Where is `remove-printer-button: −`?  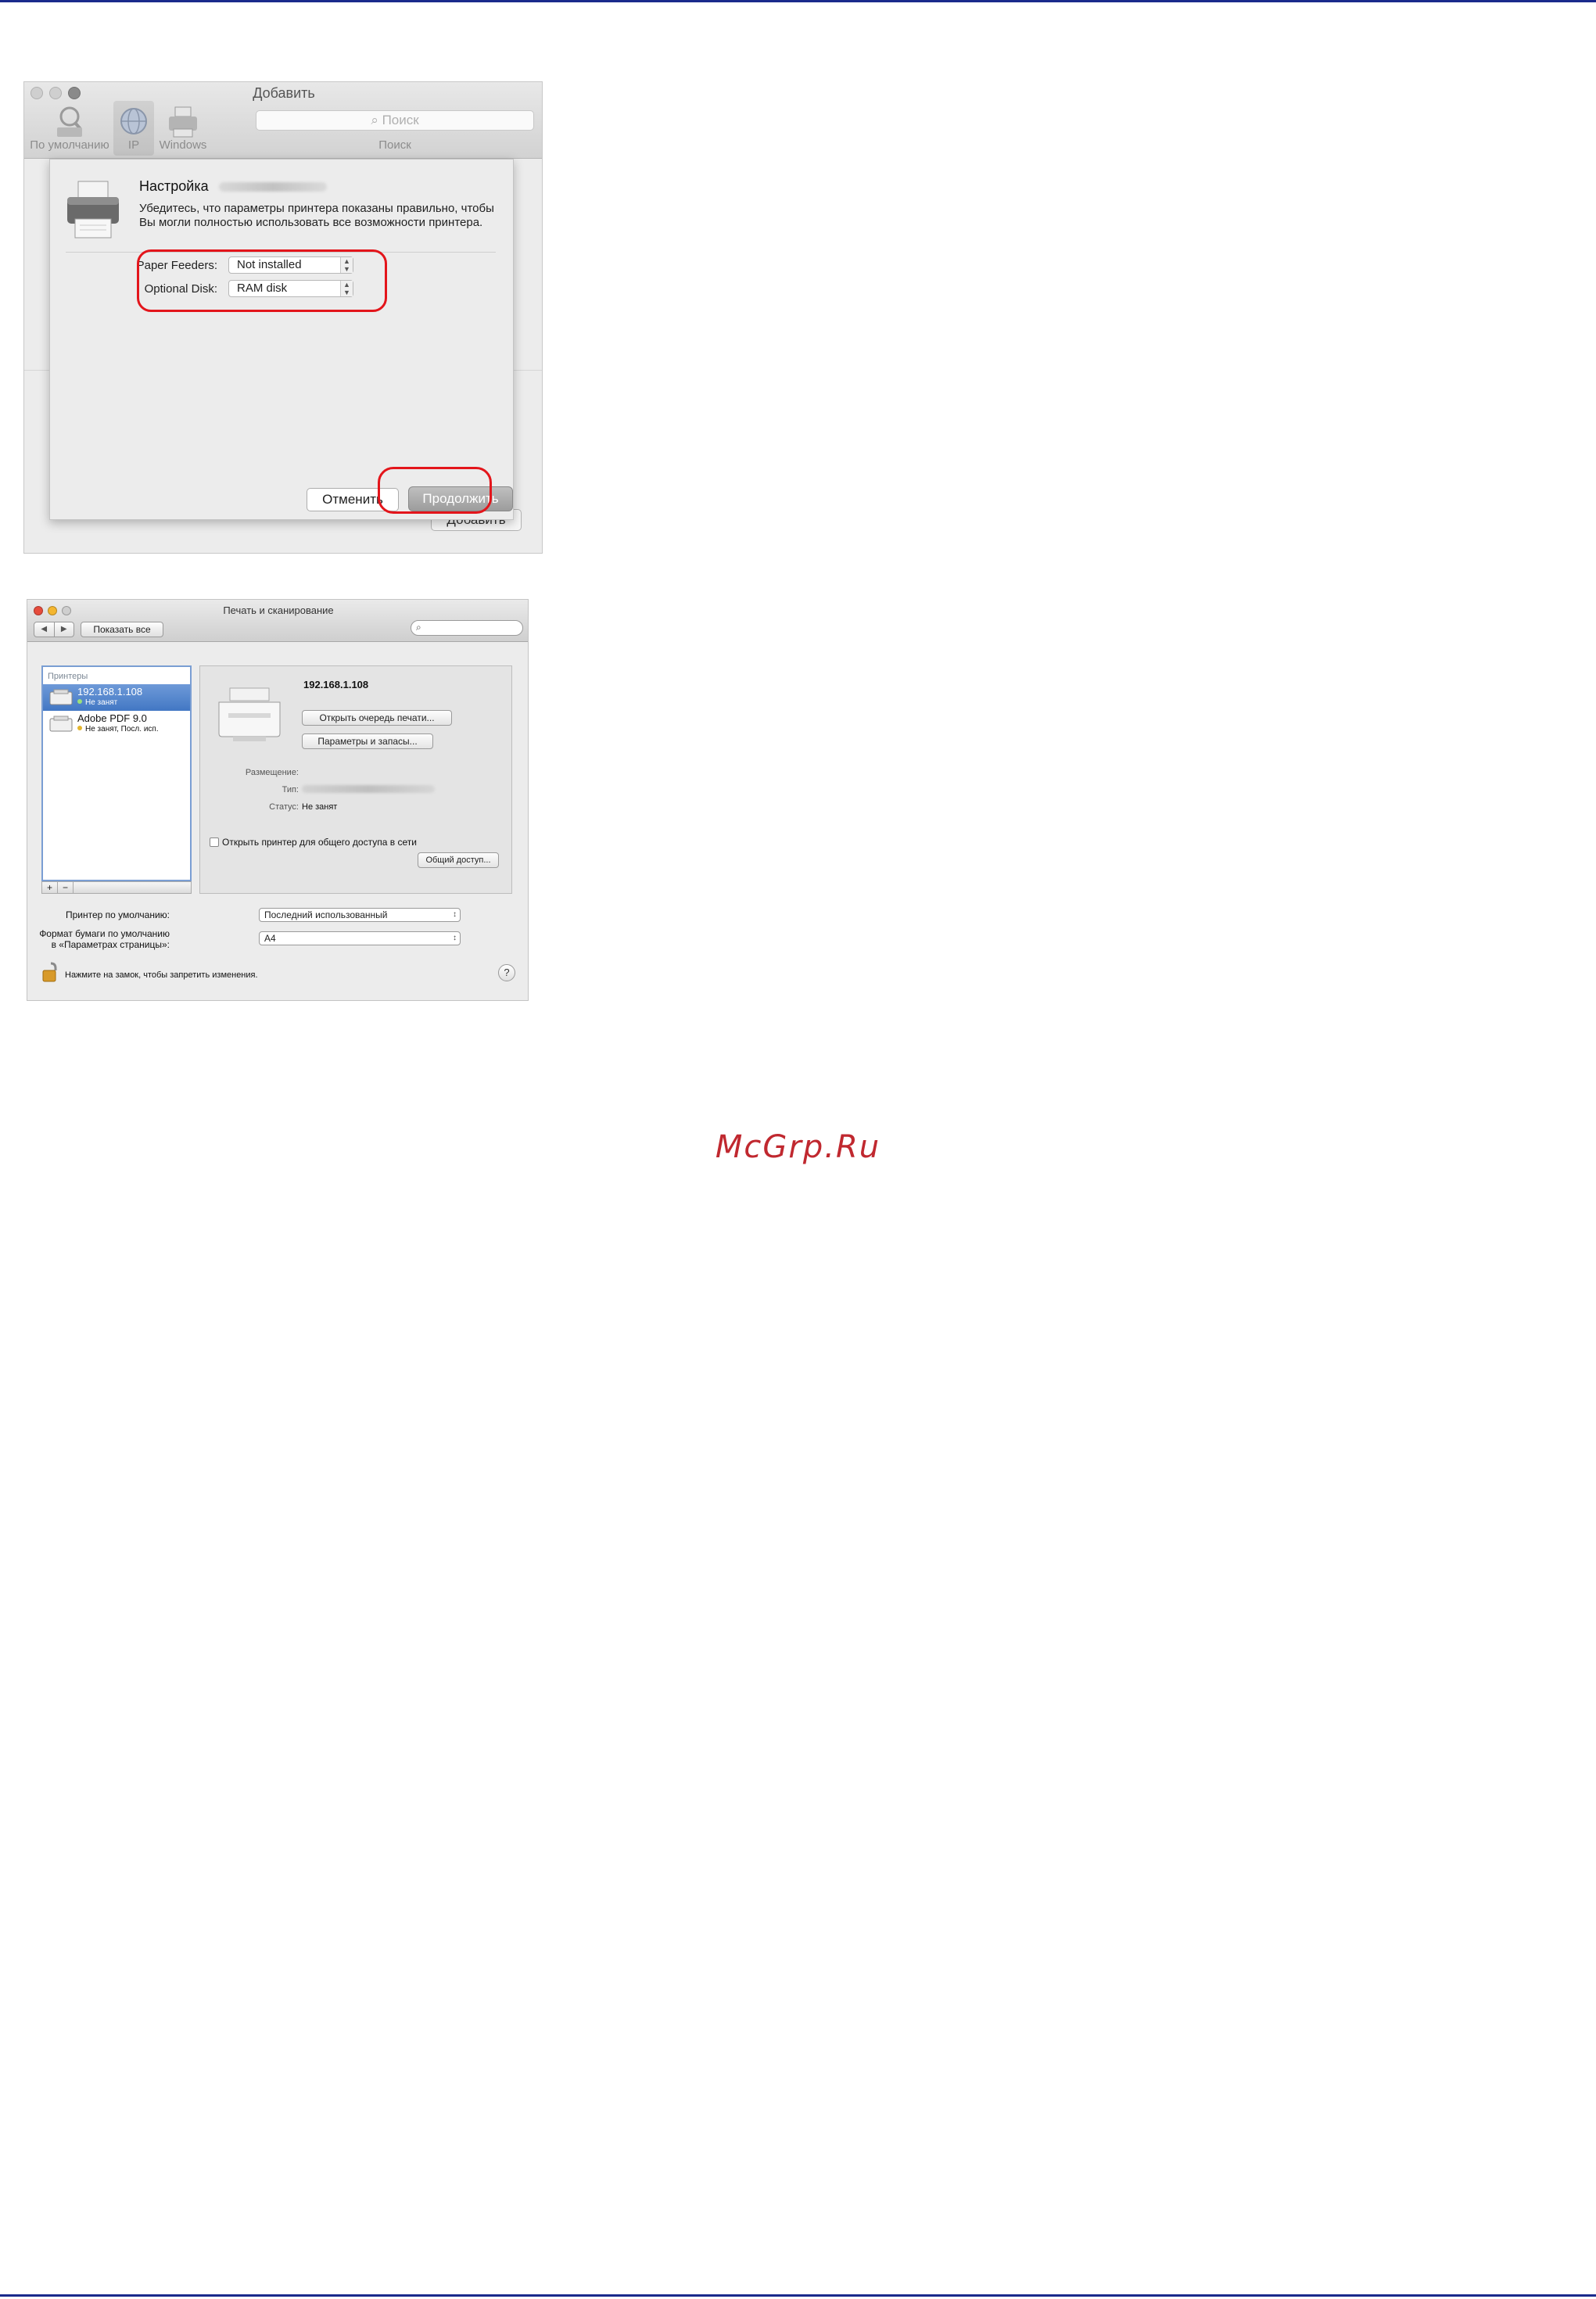
remove-printer-button: − is located at coordinates (66, 887).